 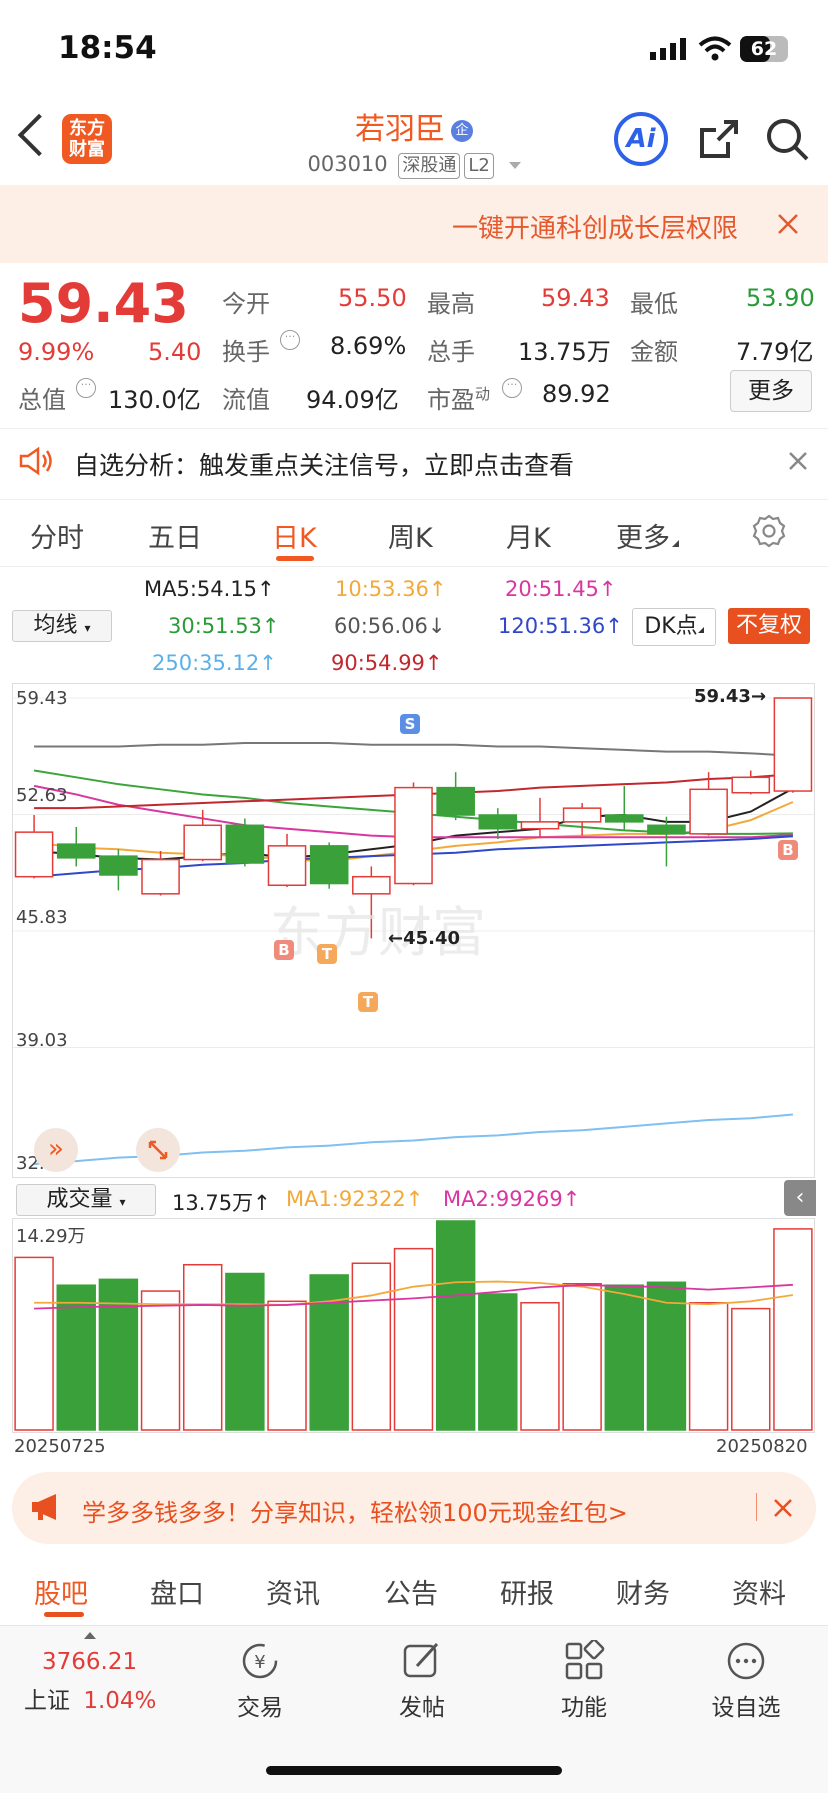 What do you see at coordinates (584, 1708) in the screenshot?
I see `nav-function-label: 功能` at bounding box center [584, 1708].